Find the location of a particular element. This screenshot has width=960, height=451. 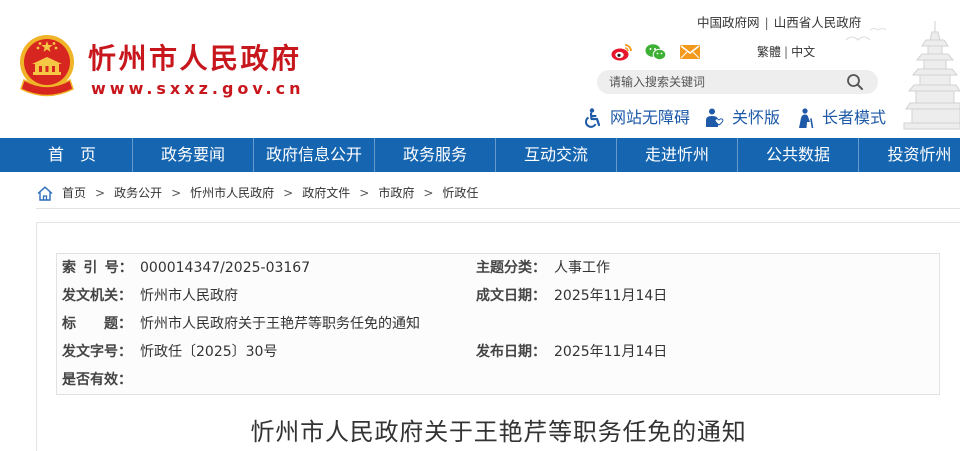

breadcrumb-gov-documents: 政府文件 is located at coordinates (326, 193).